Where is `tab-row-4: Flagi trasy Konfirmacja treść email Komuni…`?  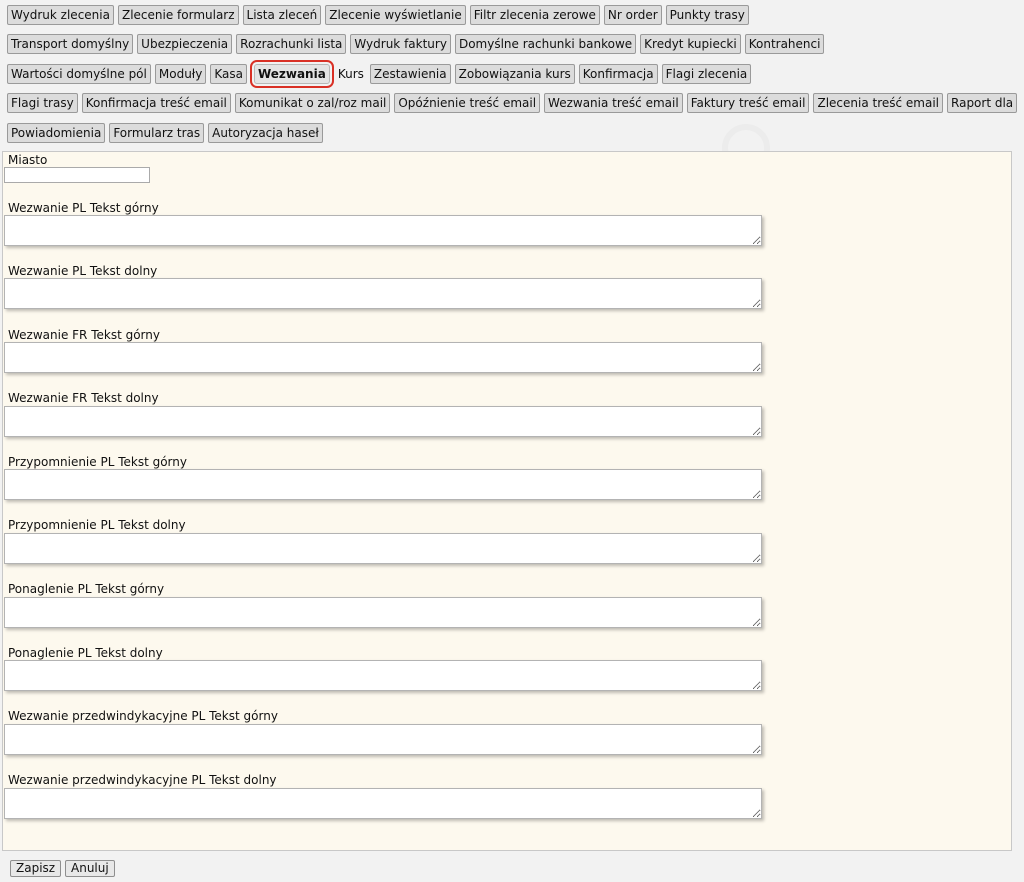
tab-row-4: Flagi trasy Konfirmacja treść email Komuni… is located at coordinates (514, 103).